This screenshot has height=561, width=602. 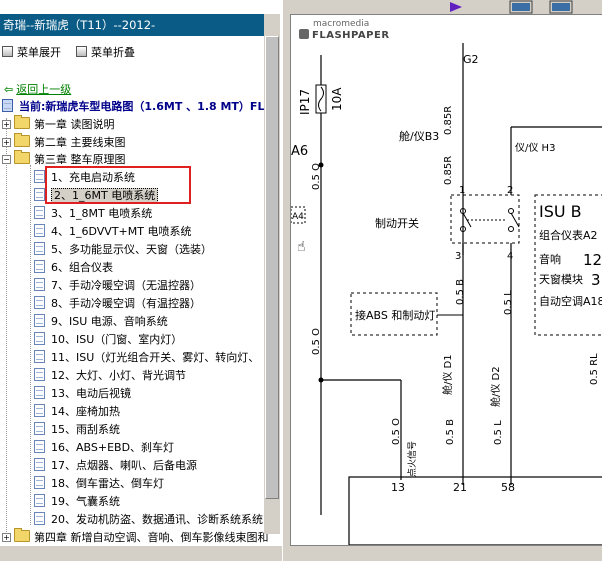 I want to click on tree-item-17: 17、点烟器、喇叭、后备电源, so click(x=115, y=466).